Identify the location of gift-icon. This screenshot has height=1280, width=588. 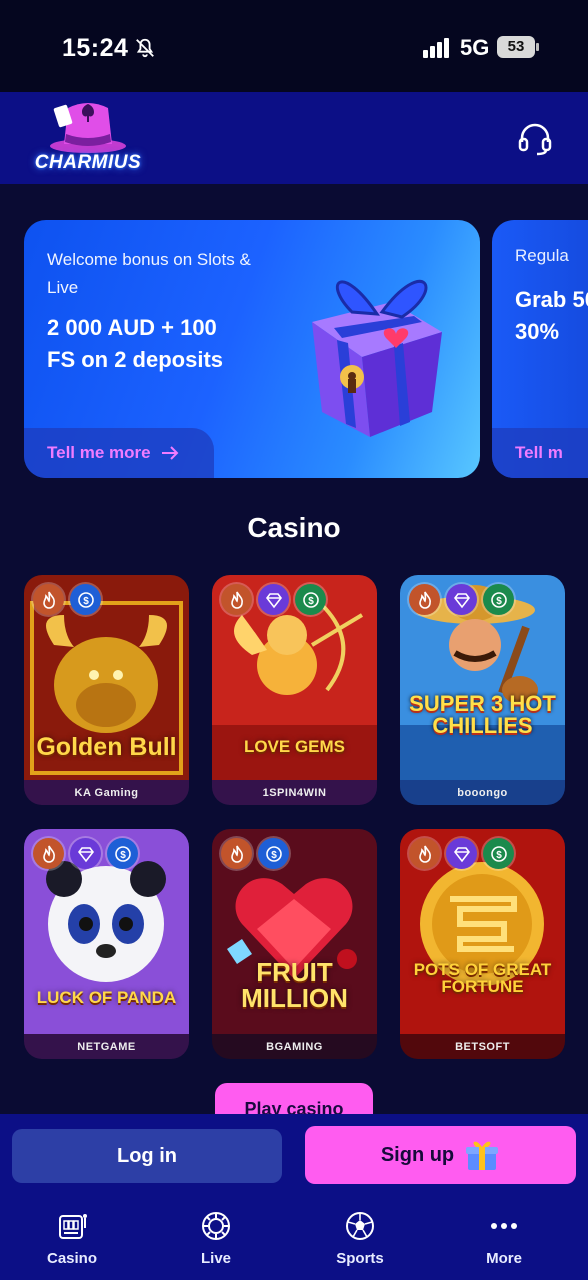
(482, 1155).